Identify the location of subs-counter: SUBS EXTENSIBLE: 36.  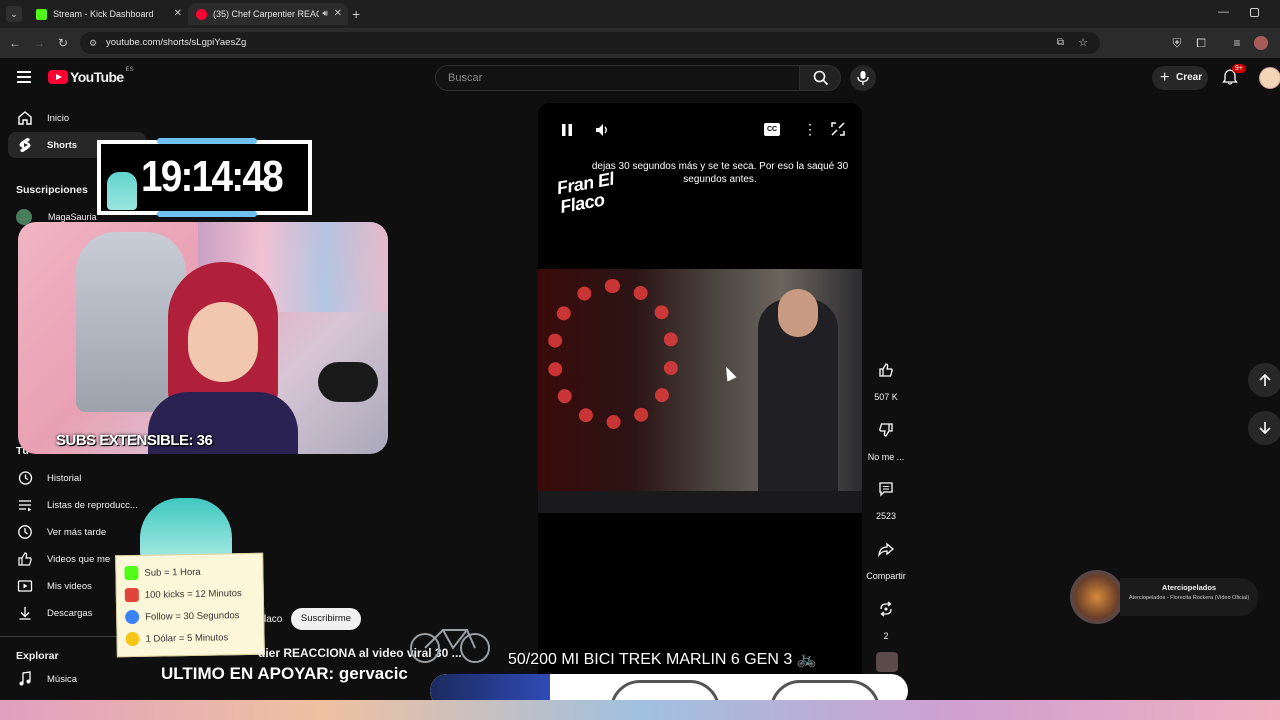
(134, 440).